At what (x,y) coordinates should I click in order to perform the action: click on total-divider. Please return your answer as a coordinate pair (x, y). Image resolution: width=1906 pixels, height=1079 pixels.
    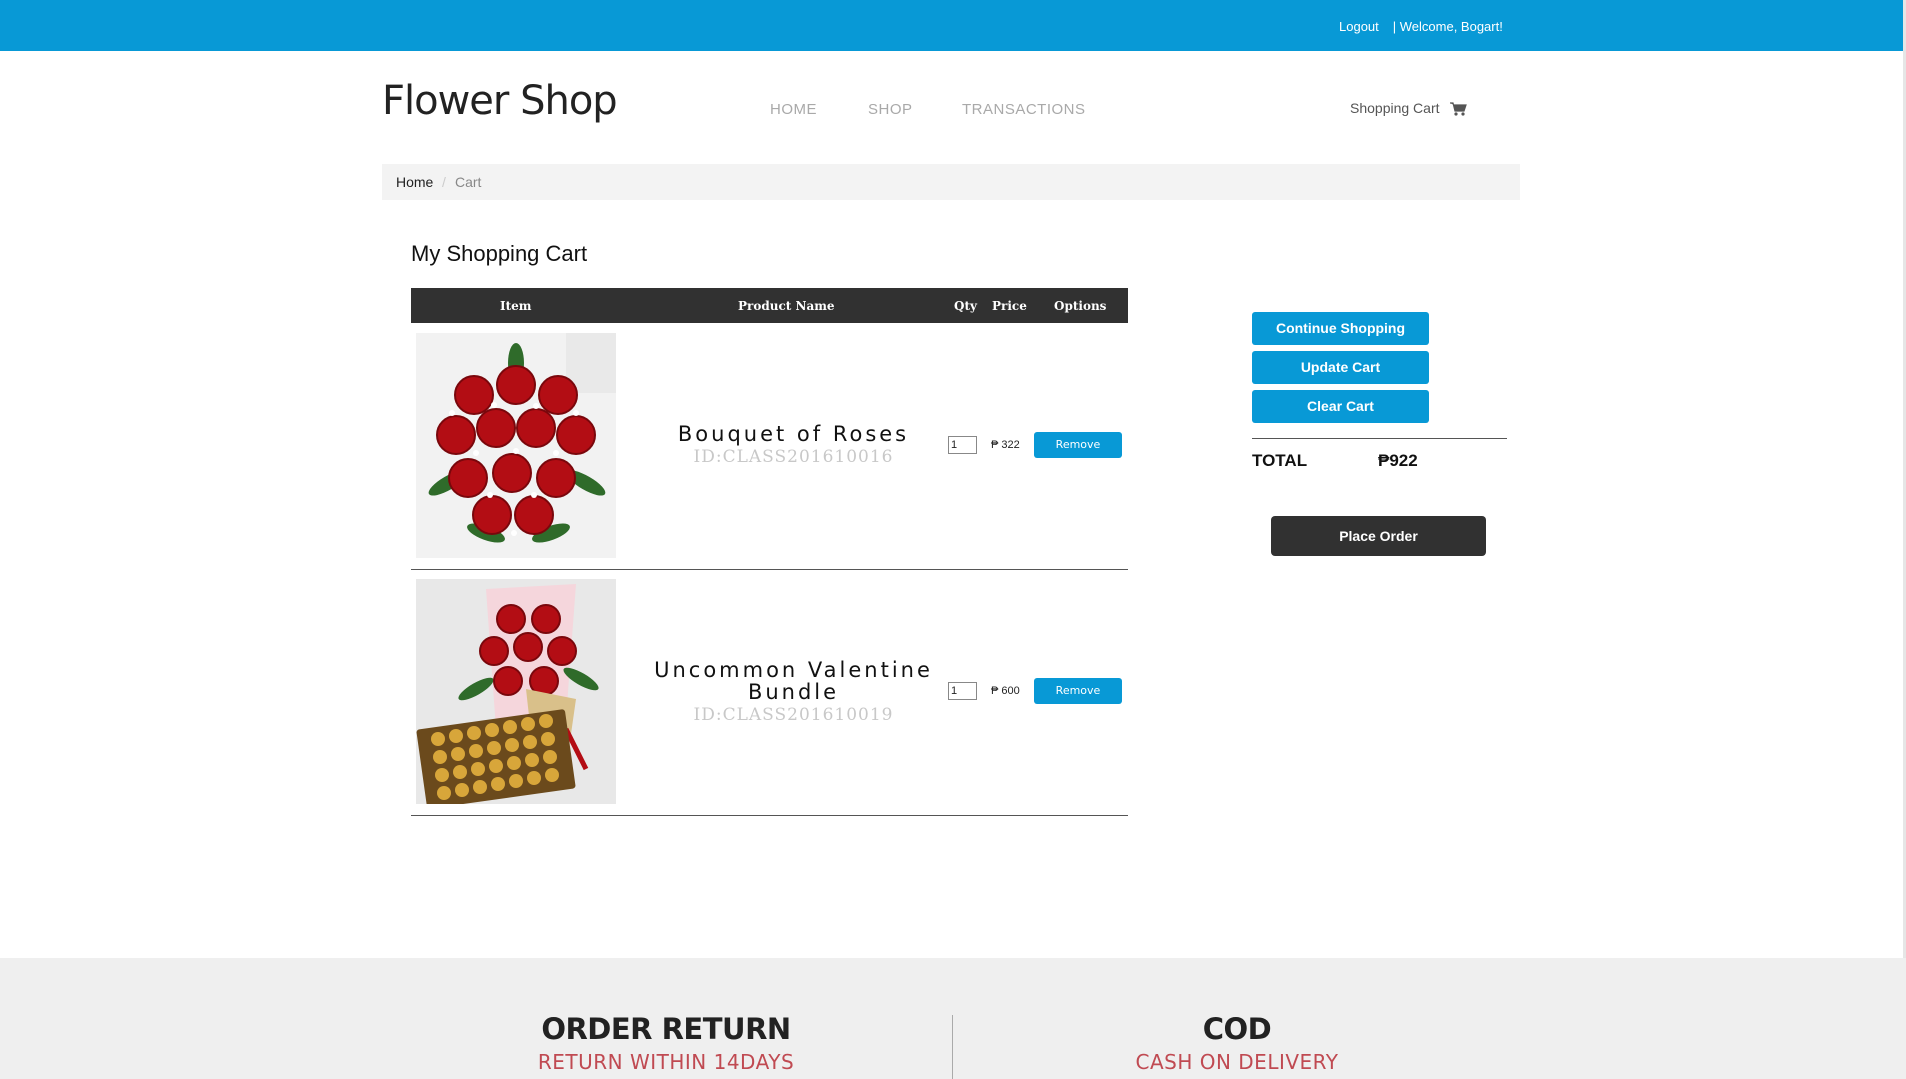
    Looking at the image, I should click on (1379, 438).